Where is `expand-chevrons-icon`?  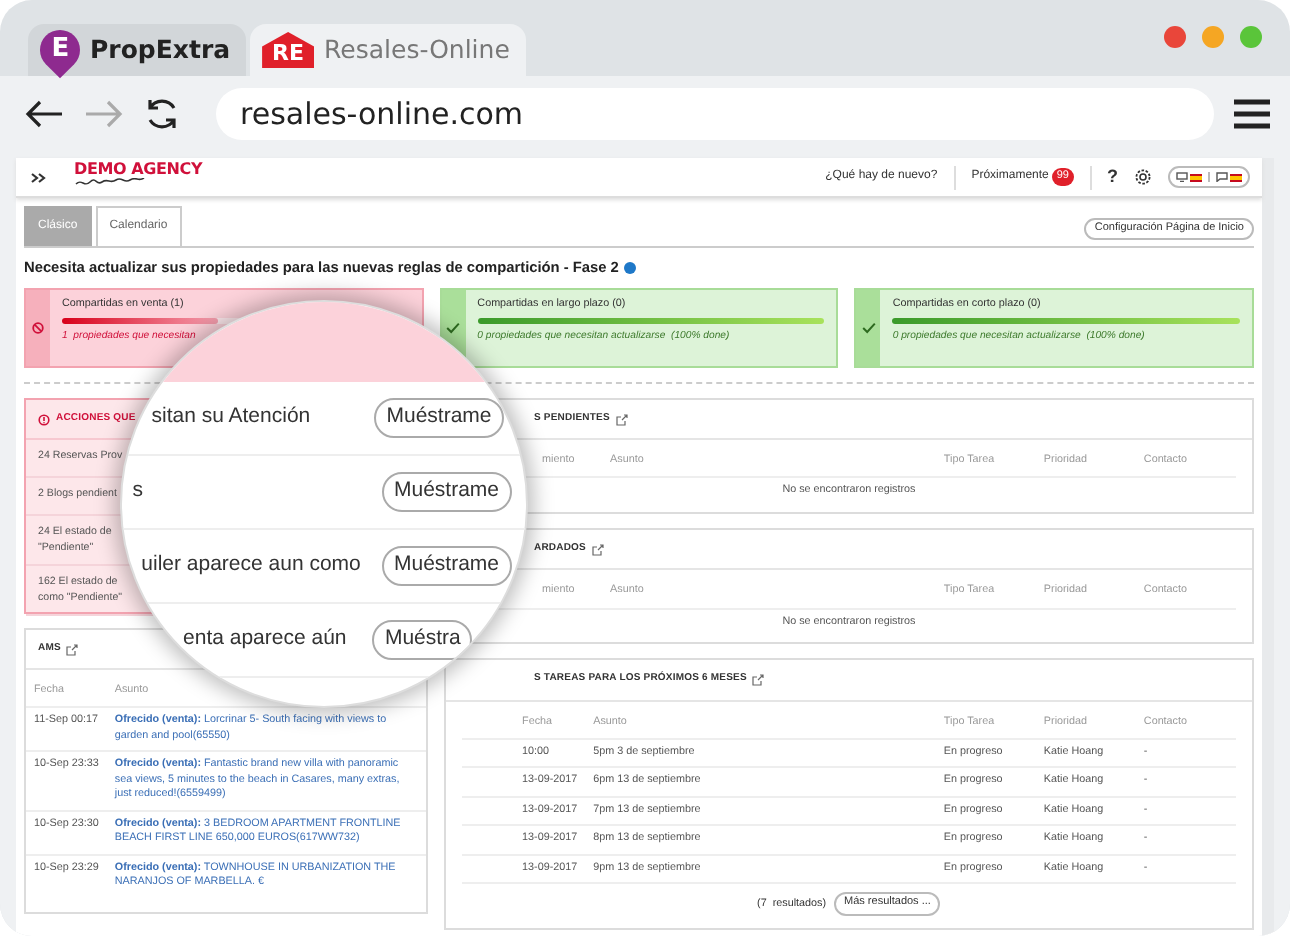
expand-chevrons-icon is located at coordinates (38, 177).